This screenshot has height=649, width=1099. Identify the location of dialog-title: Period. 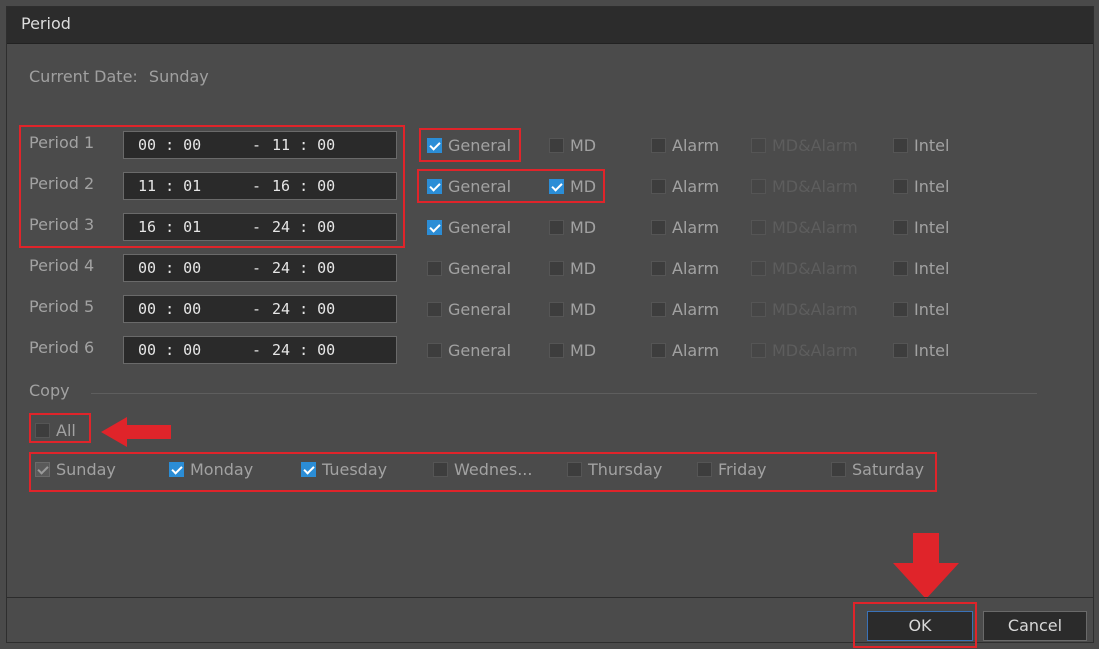
(46, 23).